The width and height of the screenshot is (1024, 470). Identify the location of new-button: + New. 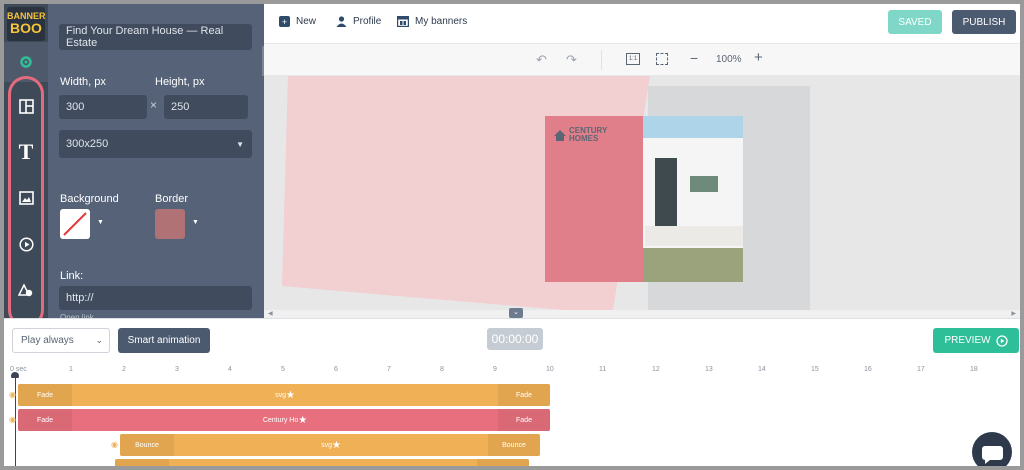
(297, 21).